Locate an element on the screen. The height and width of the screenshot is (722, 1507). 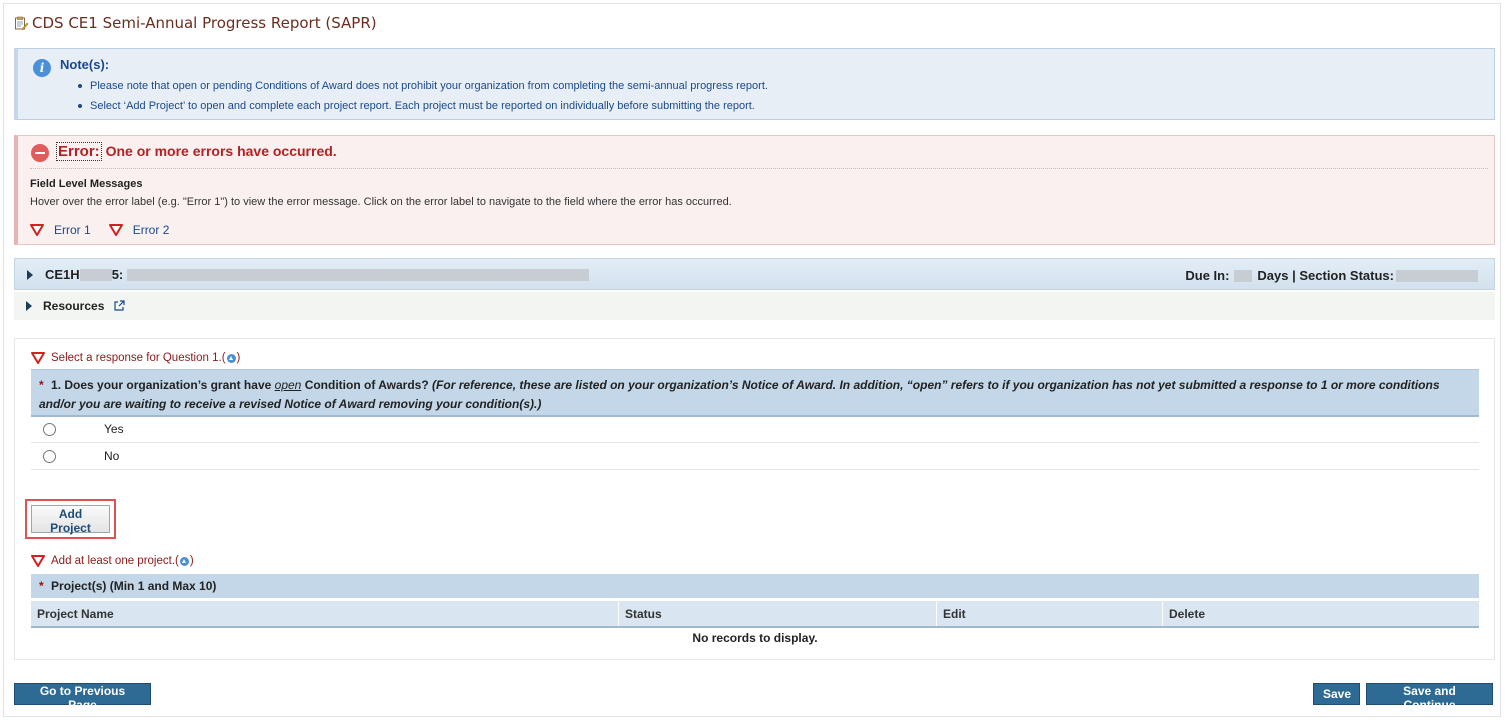
radio-no is located at coordinates (49, 456).